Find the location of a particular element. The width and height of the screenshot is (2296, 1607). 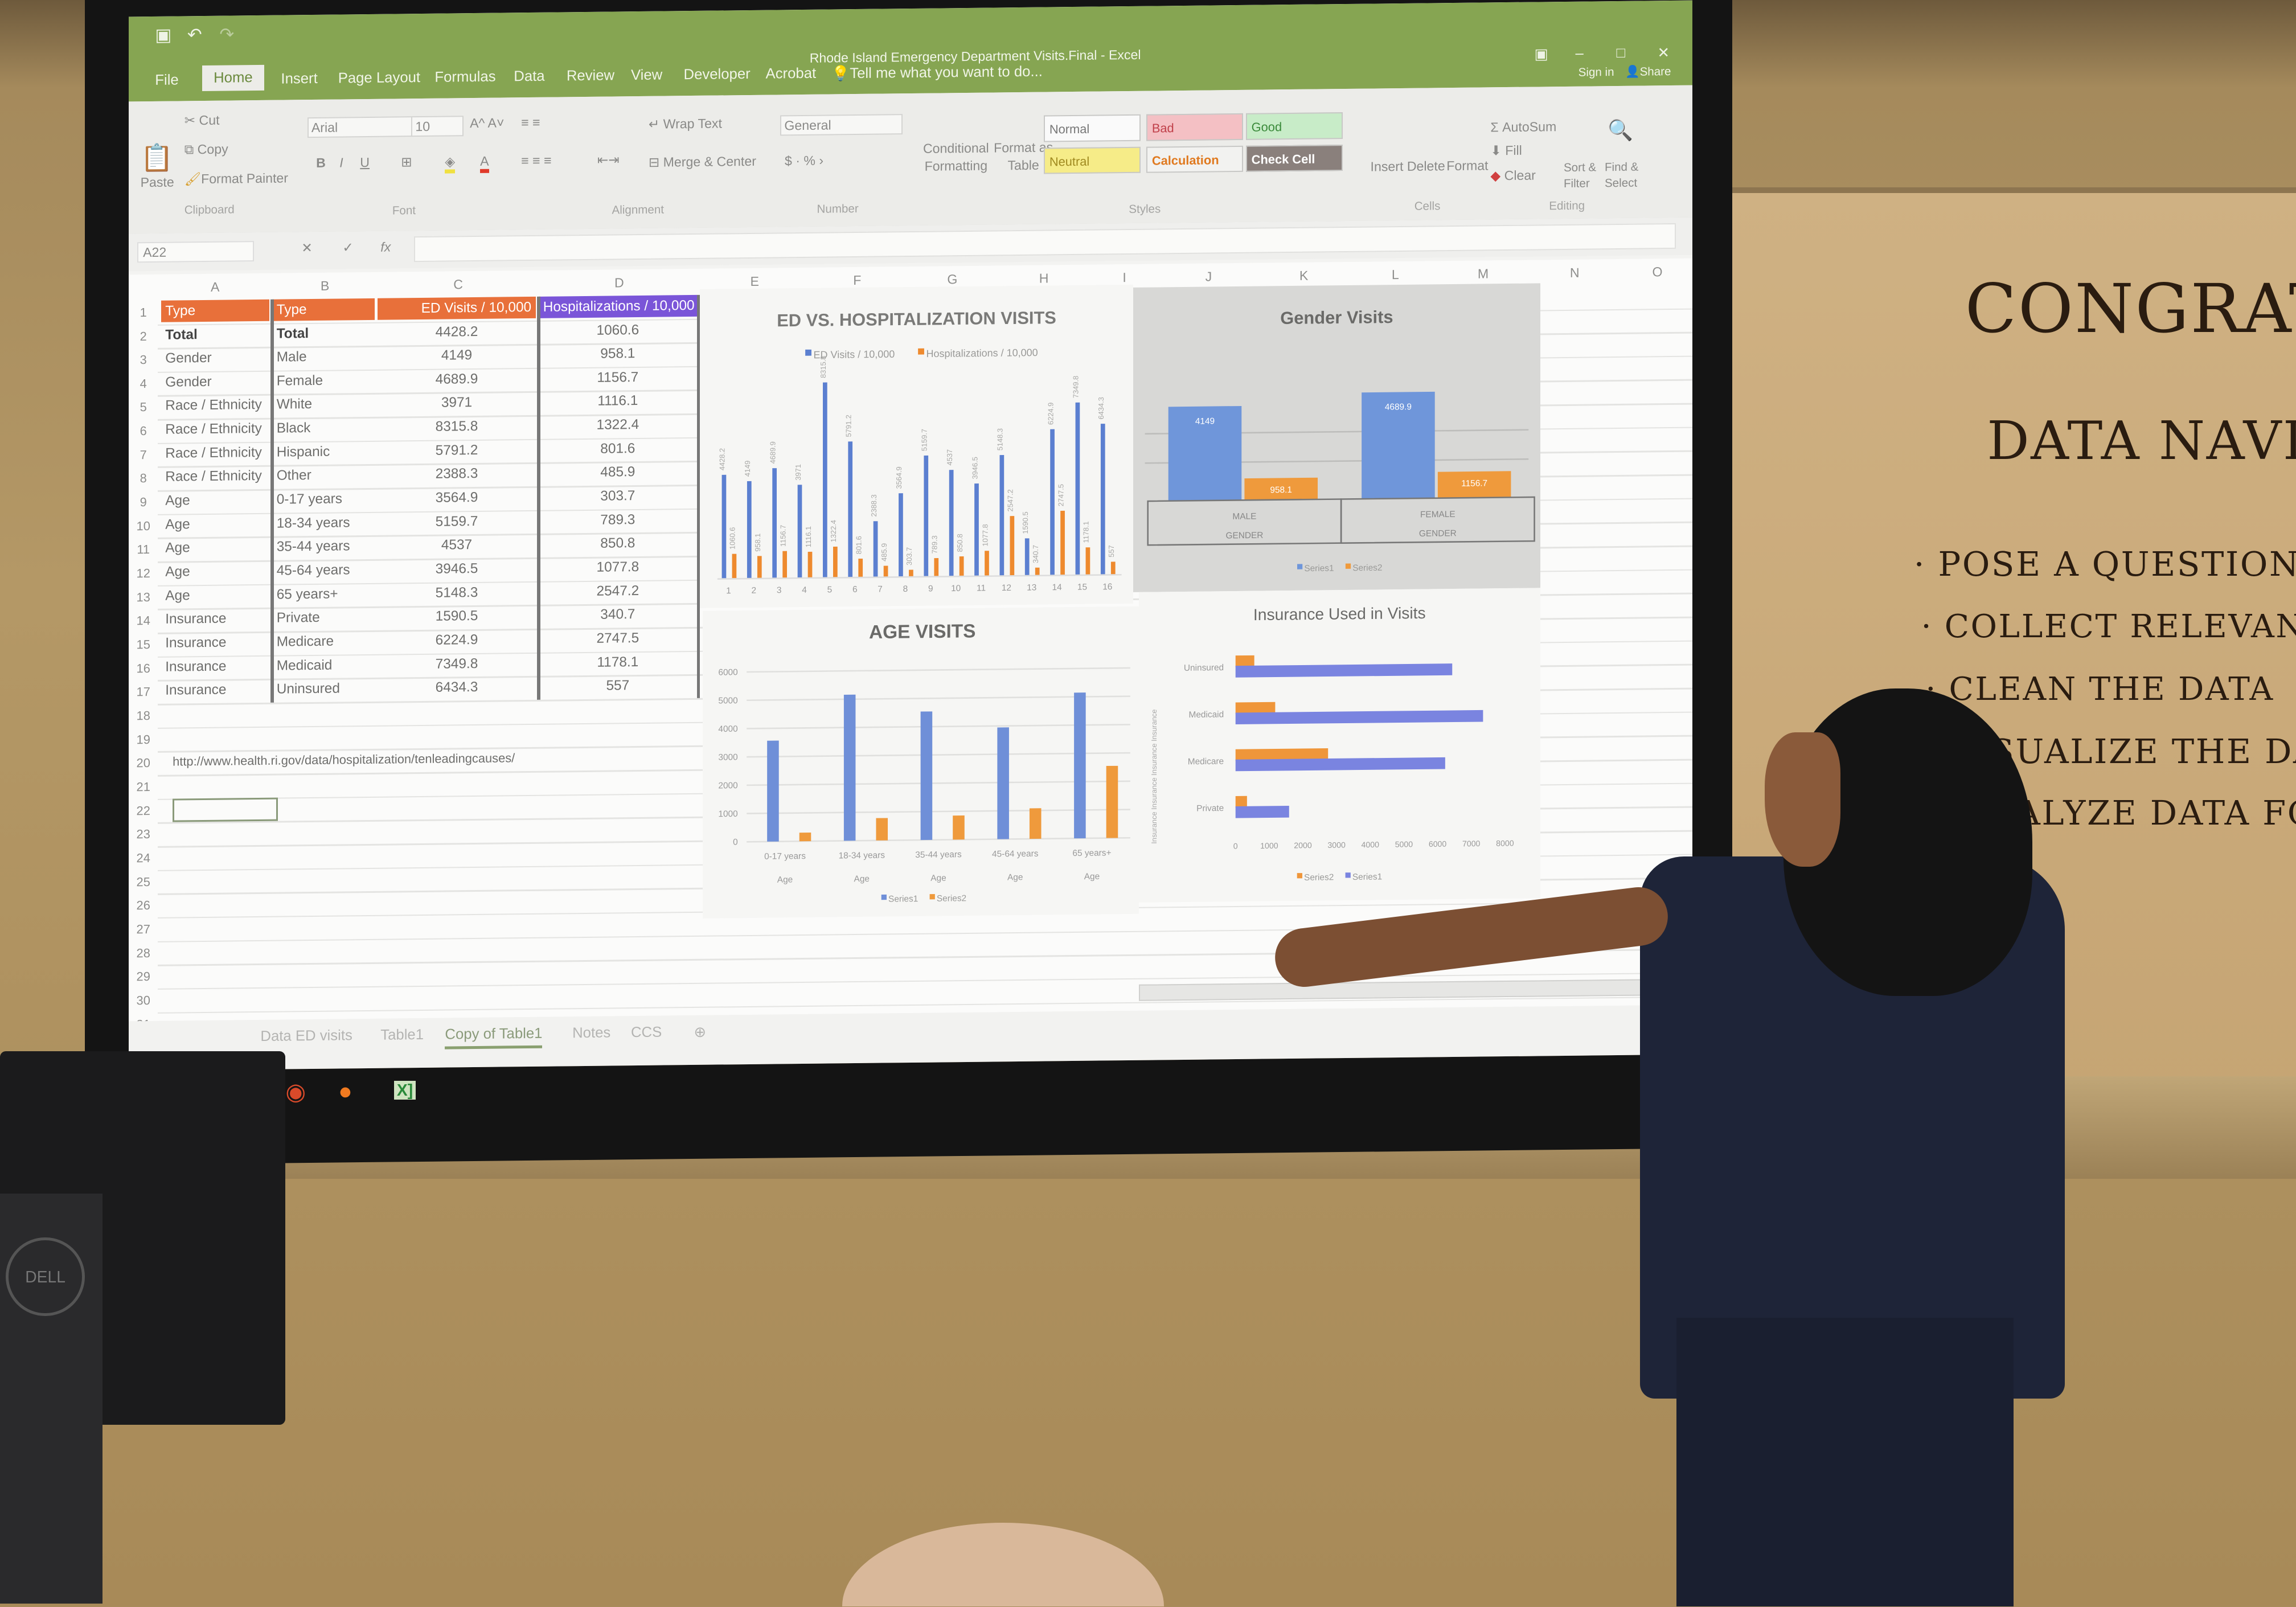

column-header: L is located at coordinates (1395, 275).